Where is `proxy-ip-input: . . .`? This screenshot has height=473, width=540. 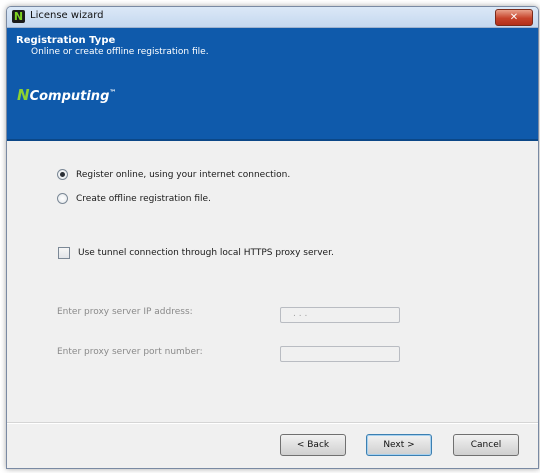
proxy-ip-input: . . . is located at coordinates (340, 315).